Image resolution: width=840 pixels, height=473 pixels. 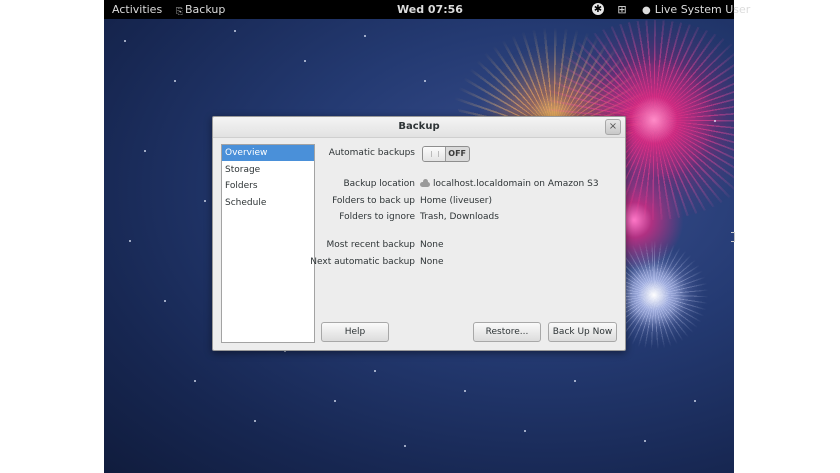 I want to click on grip-icon, so click(x=435, y=154).